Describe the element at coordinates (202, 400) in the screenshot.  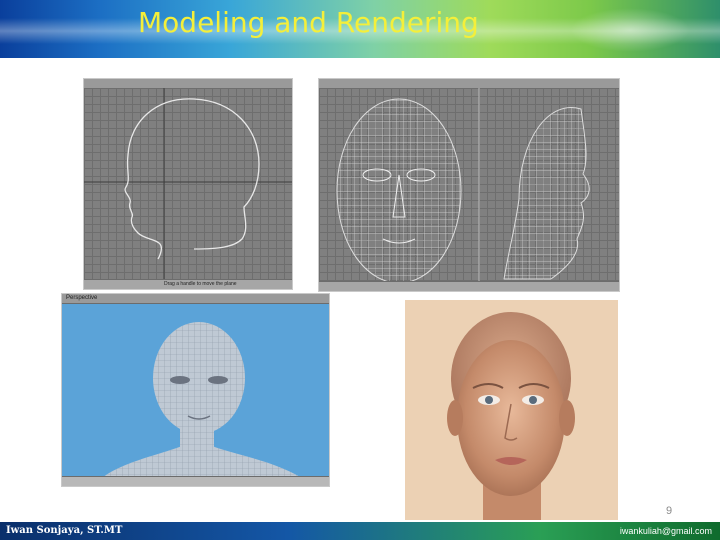
I see `shaded-mesh` at that location.